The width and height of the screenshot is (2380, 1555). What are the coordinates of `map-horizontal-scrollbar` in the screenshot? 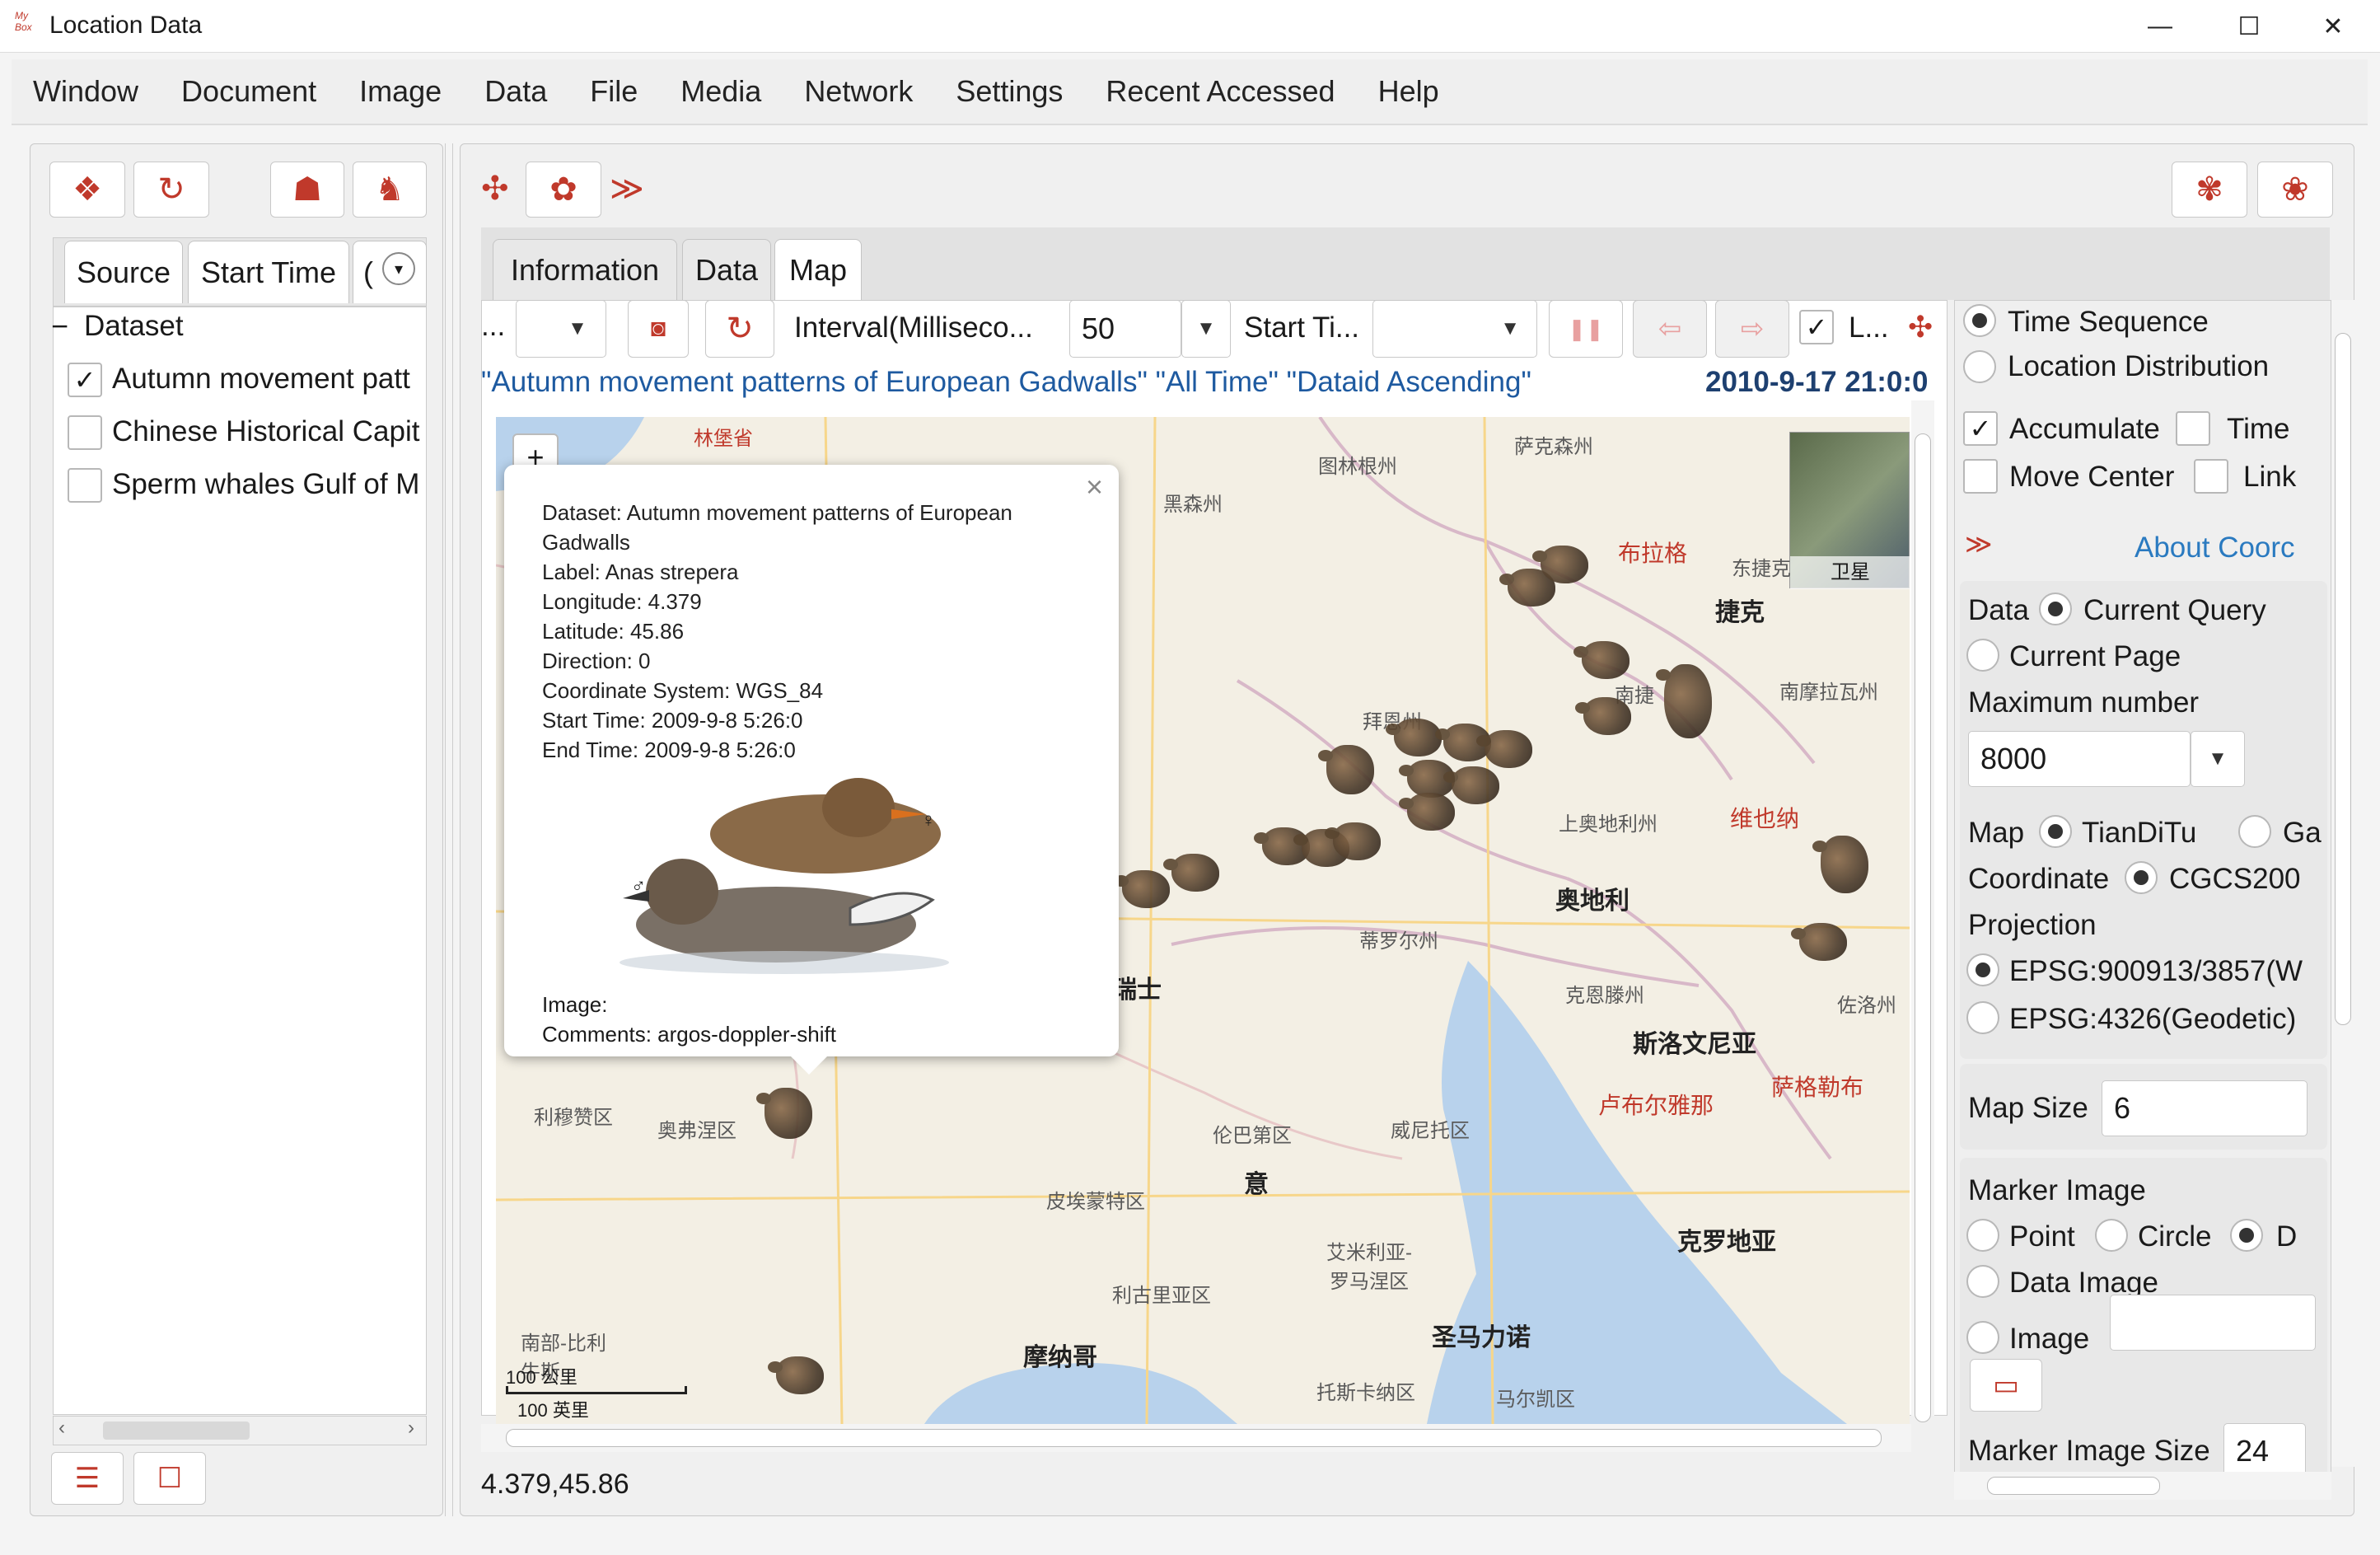 It's located at (1196, 1438).